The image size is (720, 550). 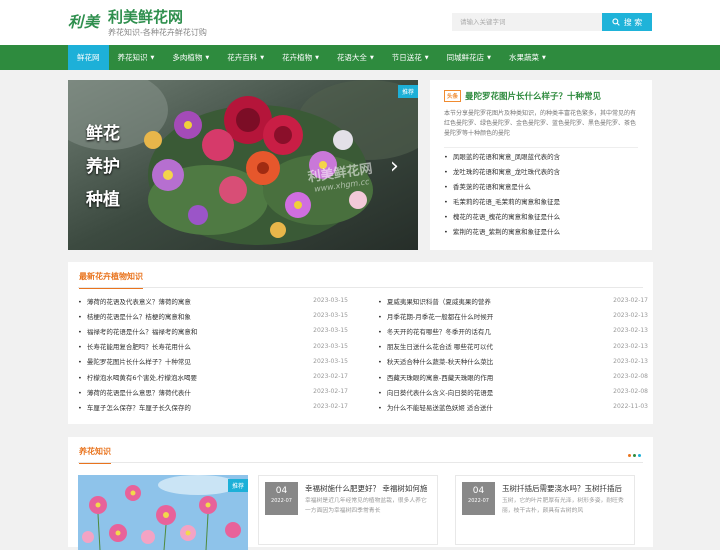 I want to click on article-summary: 玉树，它的叶片肥厚有光泽，树形多姿，耐旺秀丽，枝干古朴，颜具有古树的风, so click(x=563, y=506).